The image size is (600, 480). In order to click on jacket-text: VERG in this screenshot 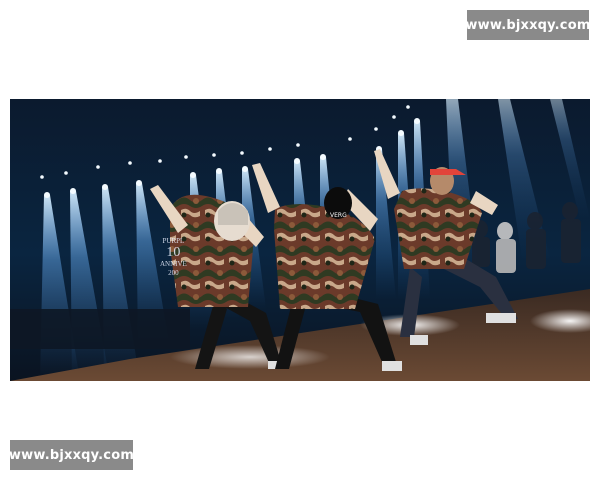, I will do `click(338, 215)`.